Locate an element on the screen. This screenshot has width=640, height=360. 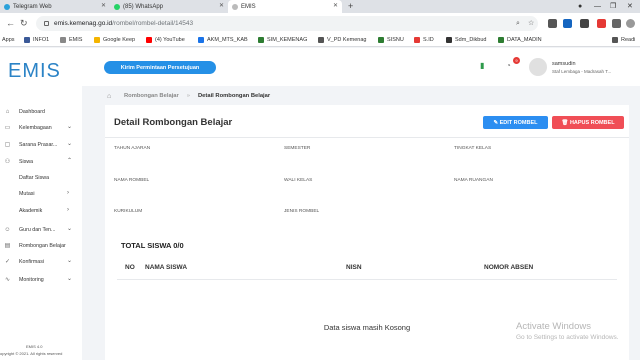
user-name: samsudin is located at coordinates (564, 64).